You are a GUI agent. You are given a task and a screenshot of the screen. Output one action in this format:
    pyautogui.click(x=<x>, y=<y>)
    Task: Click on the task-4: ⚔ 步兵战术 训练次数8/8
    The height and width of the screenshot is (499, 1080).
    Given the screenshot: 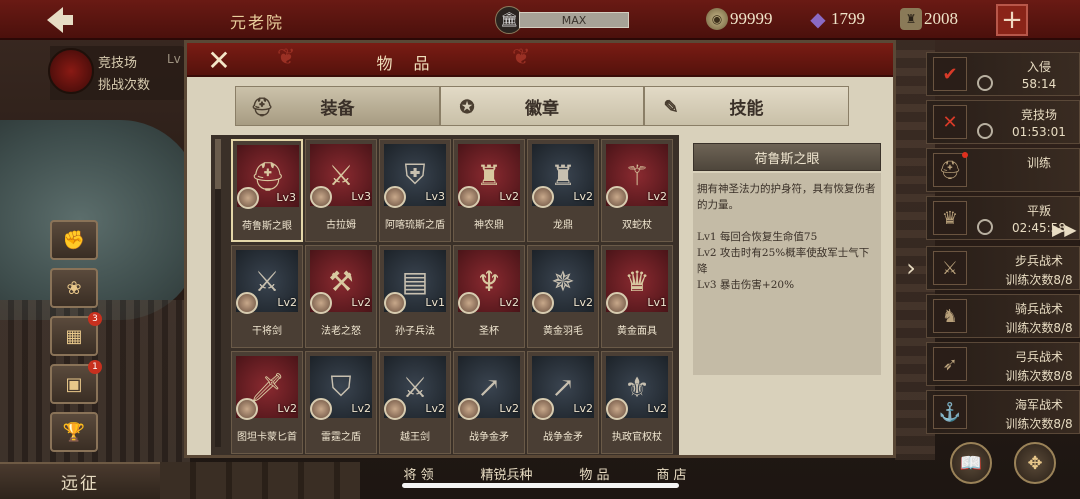 What is the action you would take?
    pyautogui.click(x=1003, y=268)
    